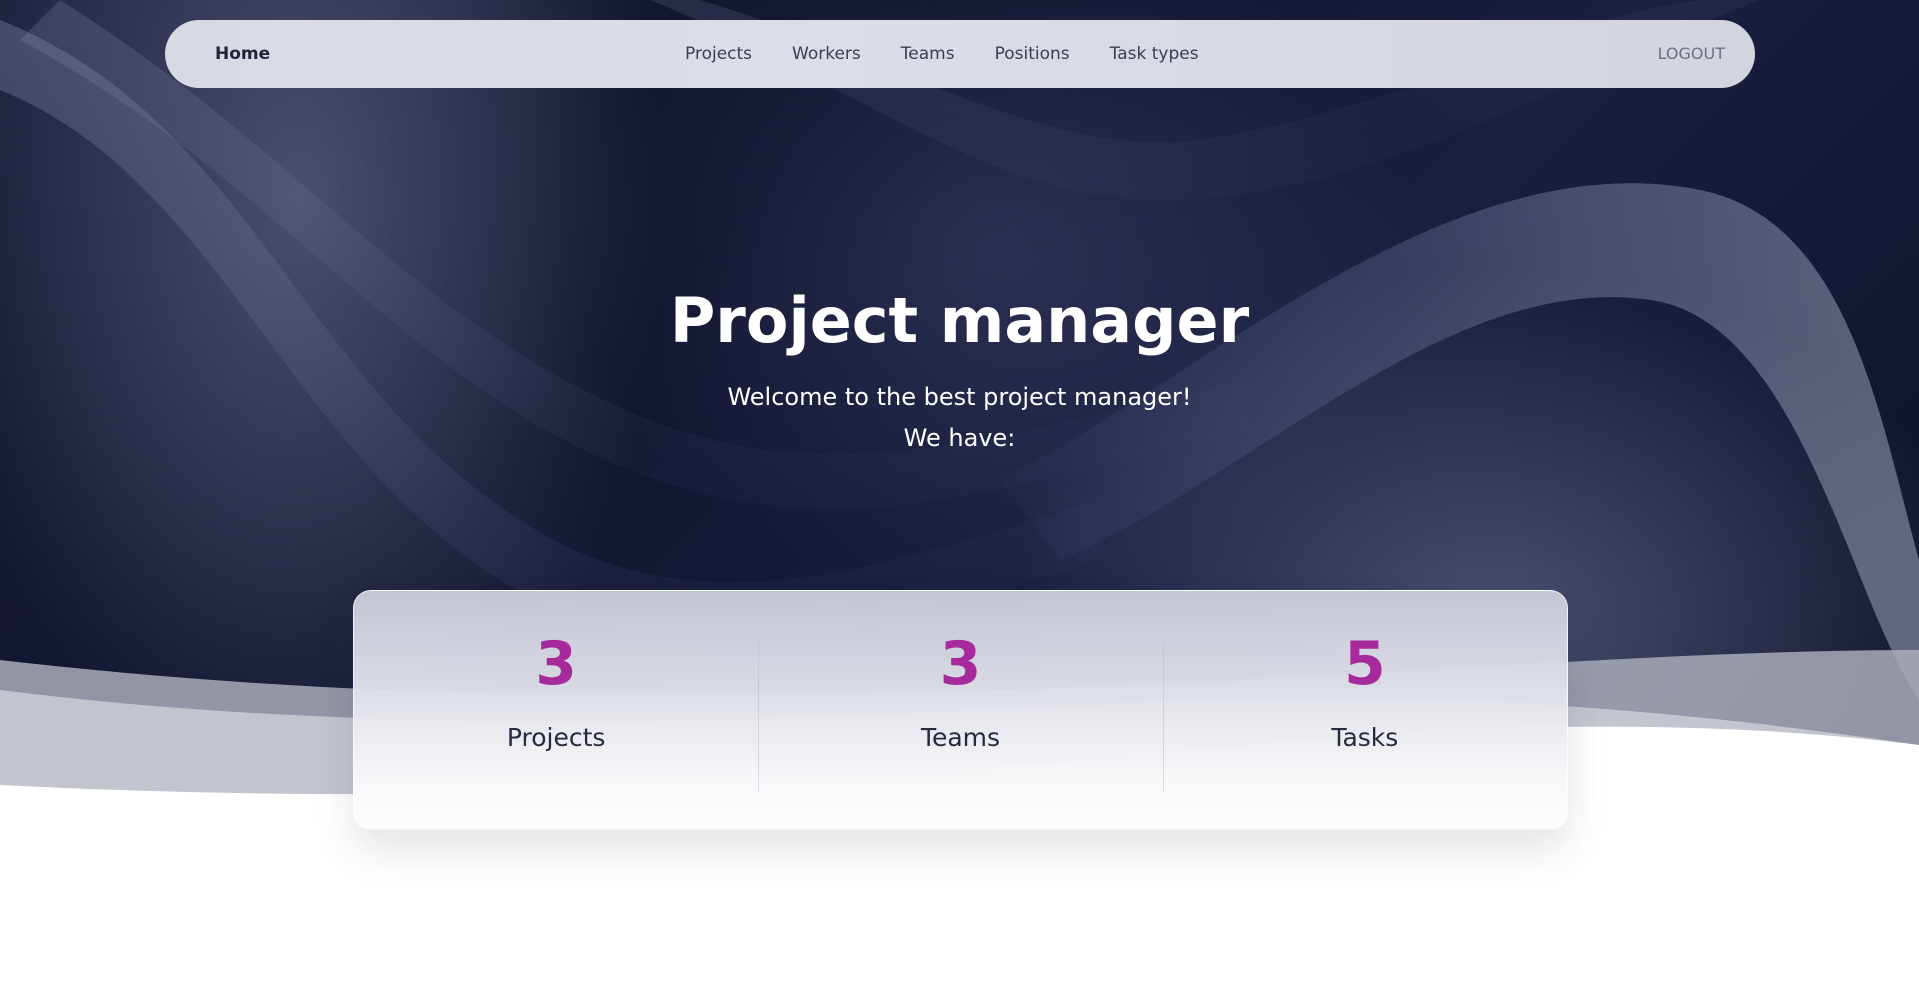 The height and width of the screenshot is (989, 1919). I want to click on nav-link-positions: Positions, so click(1032, 54).